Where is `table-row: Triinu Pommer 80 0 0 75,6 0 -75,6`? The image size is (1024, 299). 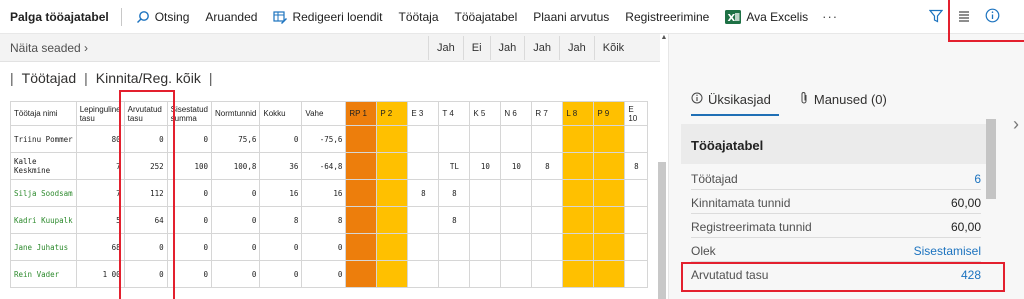 table-row: Triinu Pommer 80 0 0 75,6 0 -75,6 is located at coordinates (329, 139).